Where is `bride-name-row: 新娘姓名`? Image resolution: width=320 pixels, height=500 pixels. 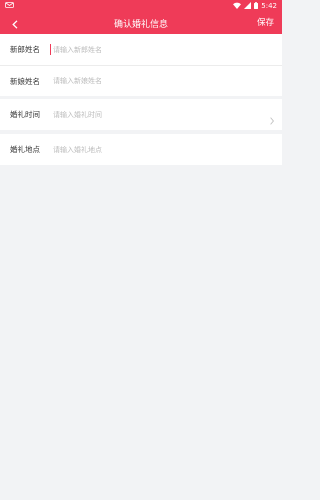
bride-name-row: 新娘姓名 is located at coordinates (141, 80).